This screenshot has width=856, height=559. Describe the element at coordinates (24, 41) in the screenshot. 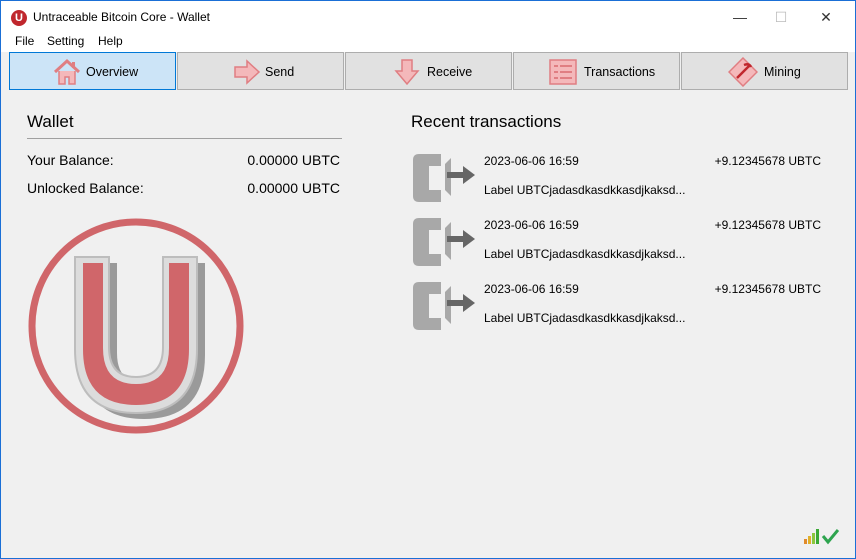

I see `menu-file: File` at that location.